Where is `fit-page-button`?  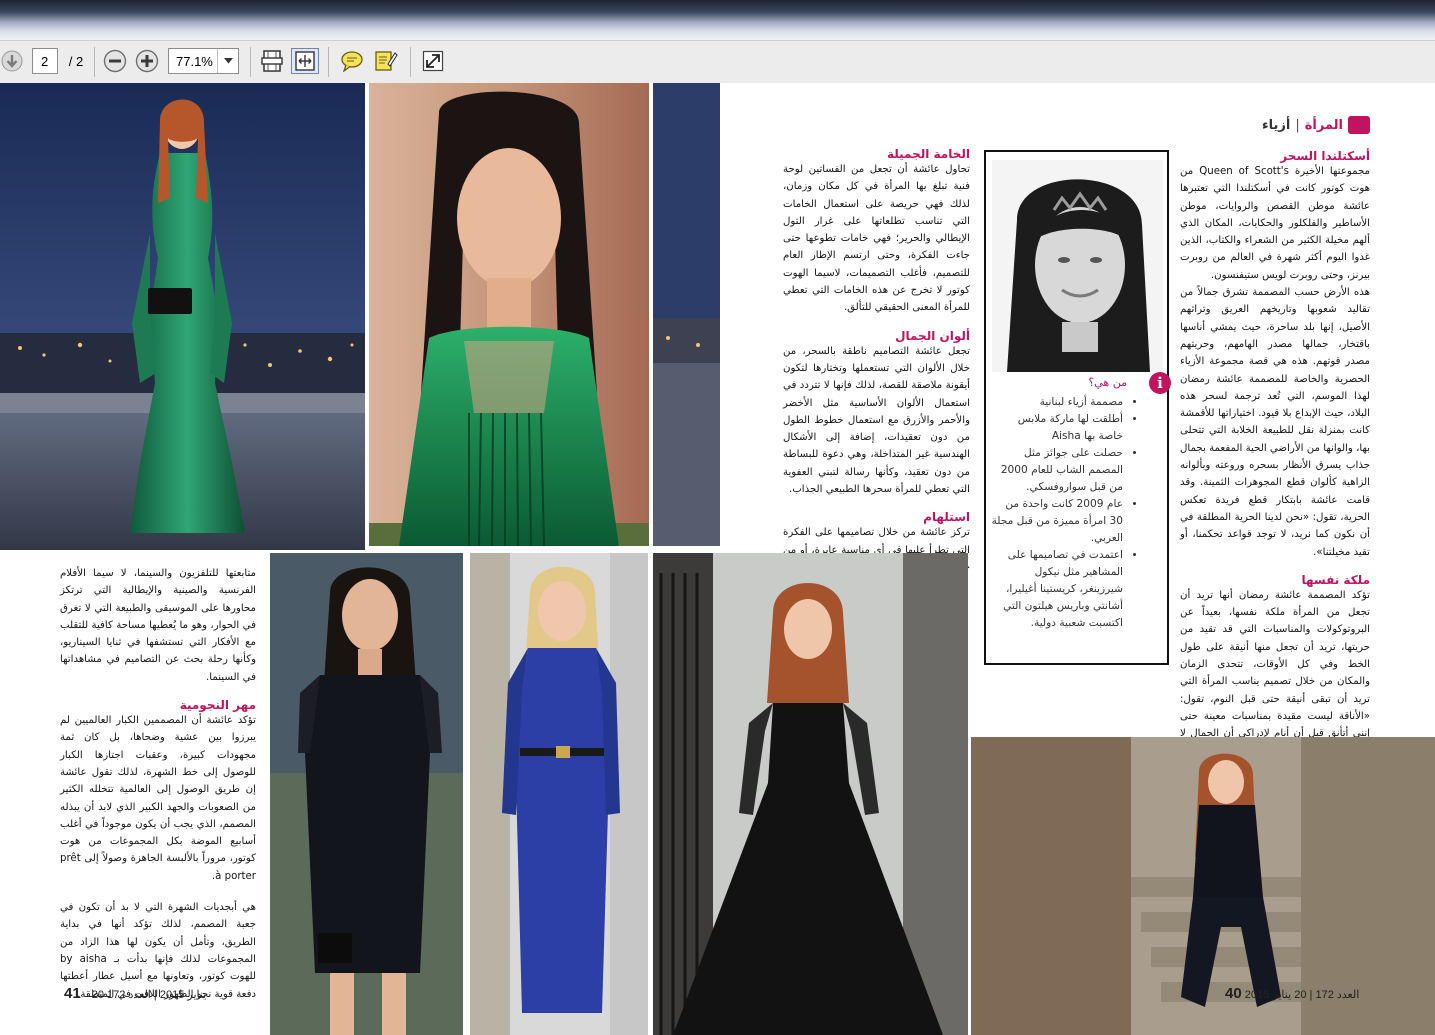 fit-page-button is located at coordinates (272, 61).